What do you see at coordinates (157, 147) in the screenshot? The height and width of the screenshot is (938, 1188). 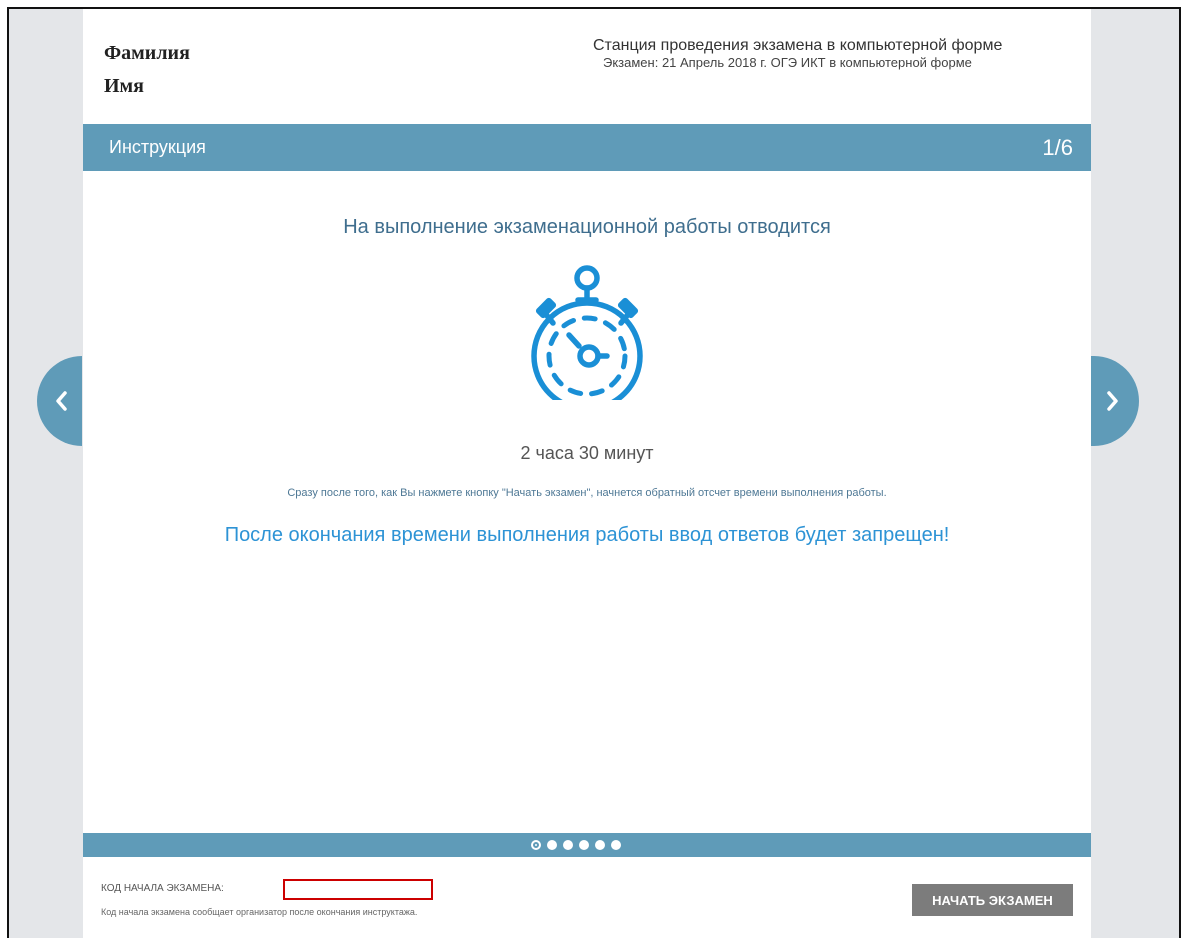 I see `page-title: Инструкция` at bounding box center [157, 147].